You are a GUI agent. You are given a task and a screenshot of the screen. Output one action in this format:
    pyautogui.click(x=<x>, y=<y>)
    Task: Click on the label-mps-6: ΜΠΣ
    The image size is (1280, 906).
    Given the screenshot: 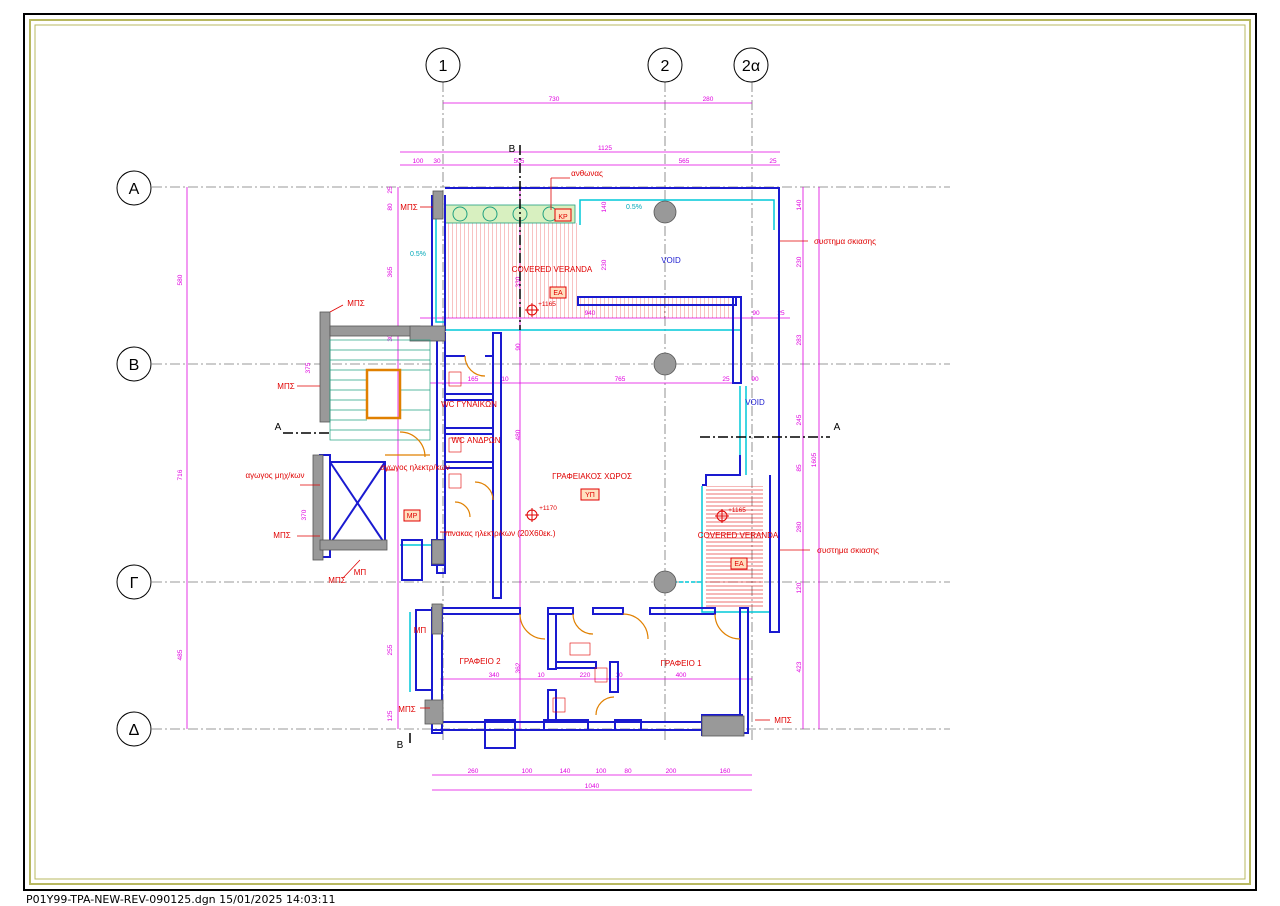 What is the action you would take?
    pyautogui.click(x=406, y=709)
    